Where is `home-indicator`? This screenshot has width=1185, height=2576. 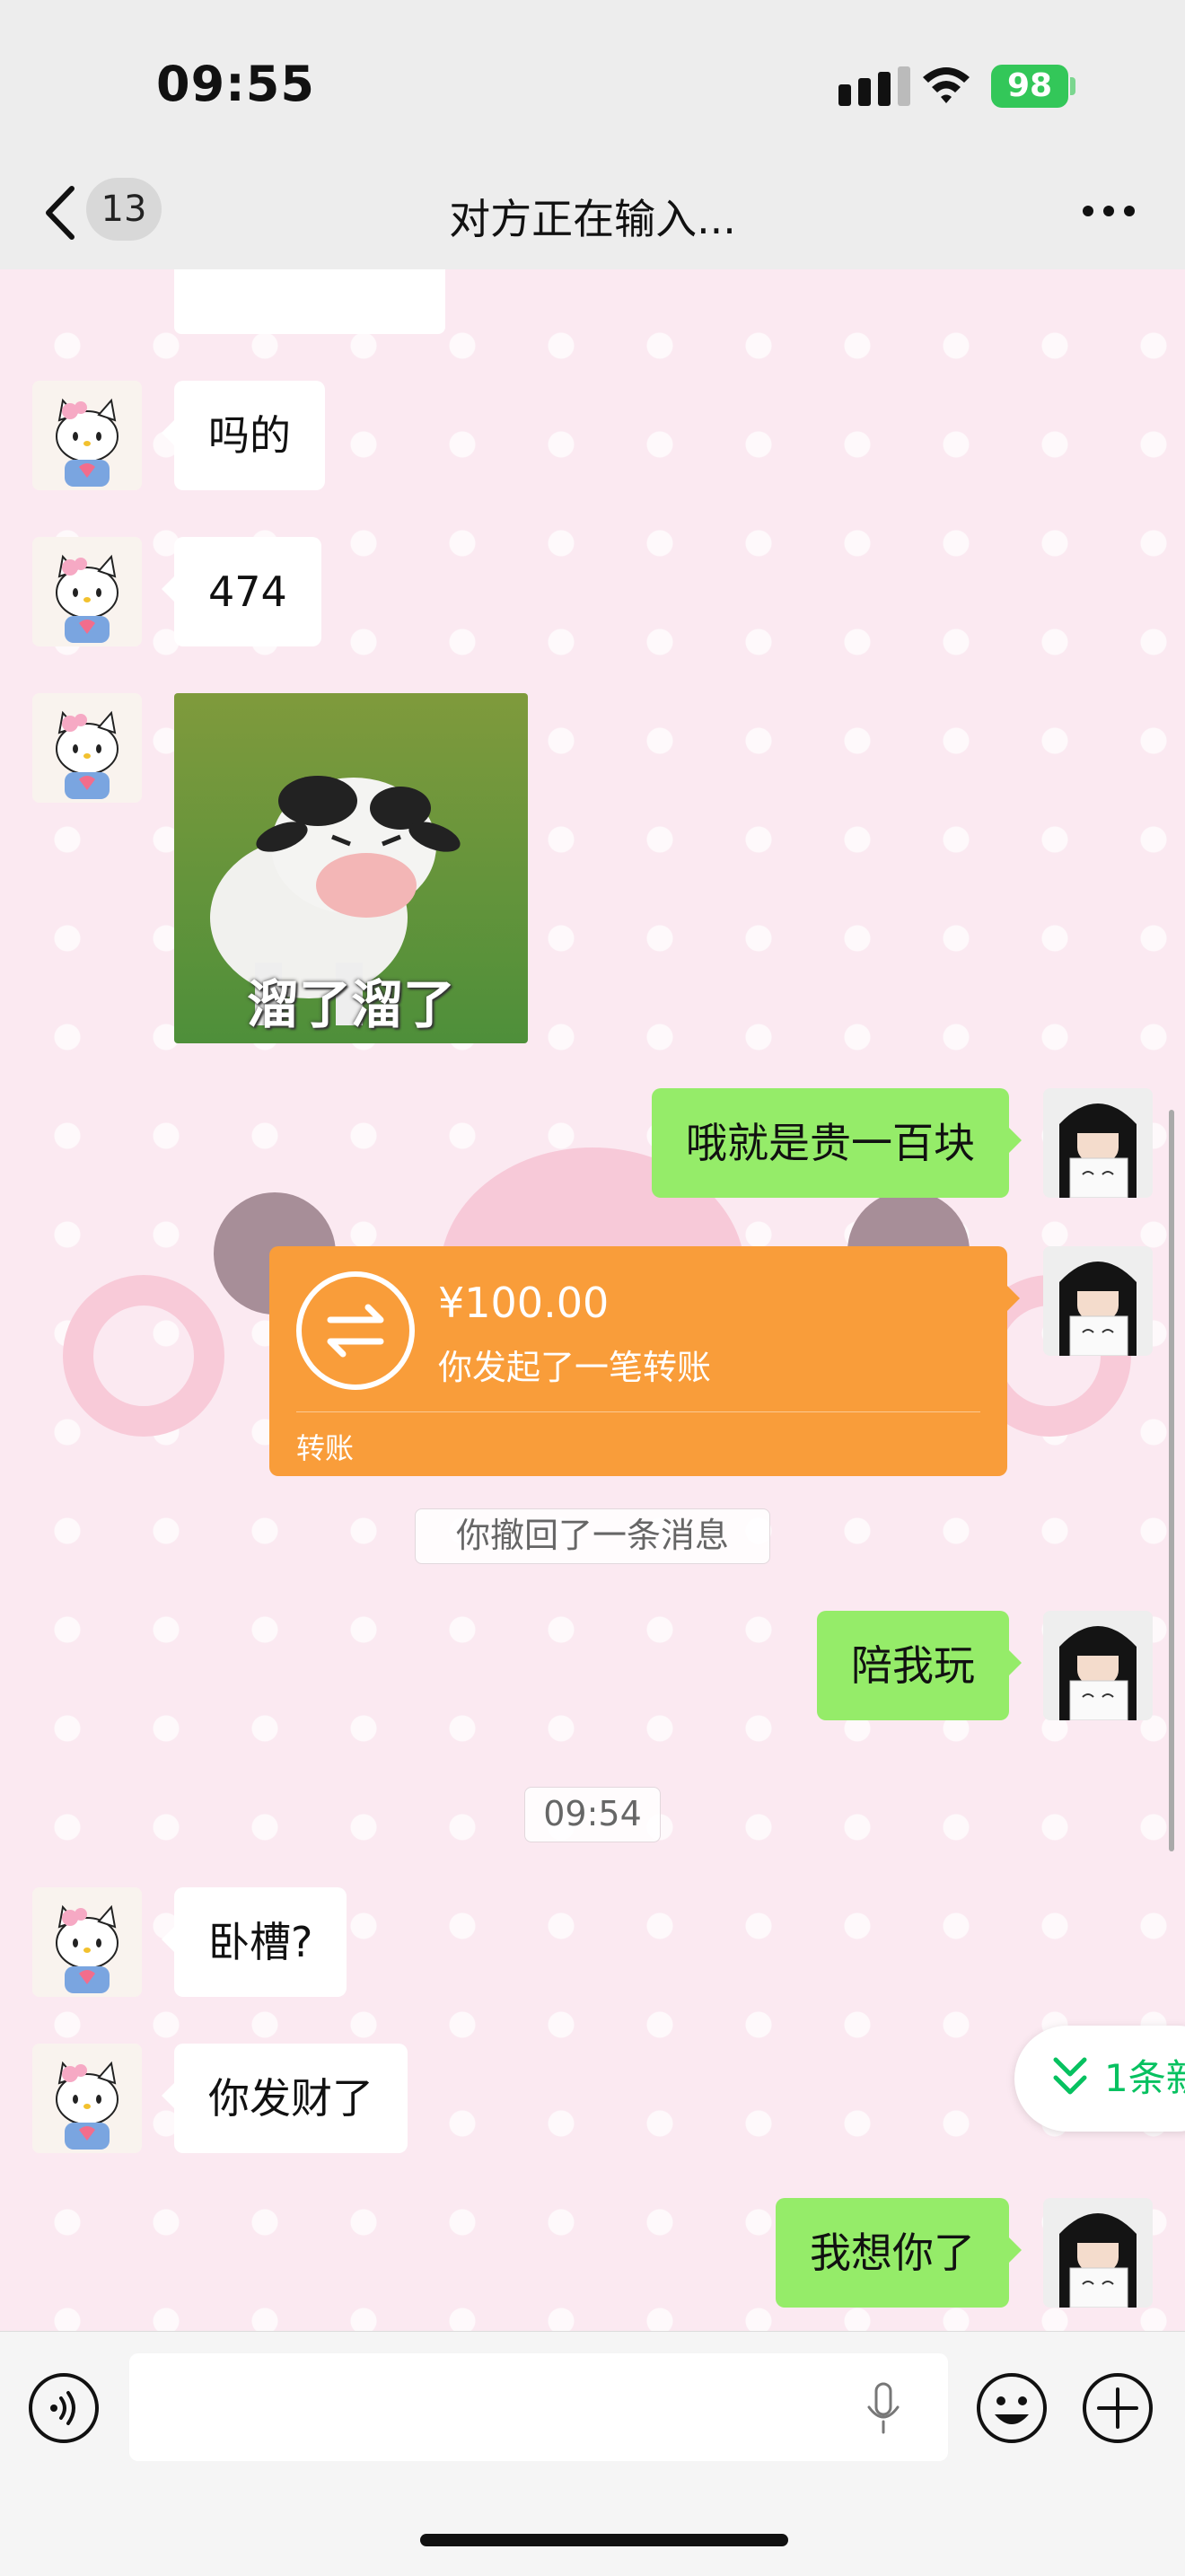
home-indicator is located at coordinates (604, 2540).